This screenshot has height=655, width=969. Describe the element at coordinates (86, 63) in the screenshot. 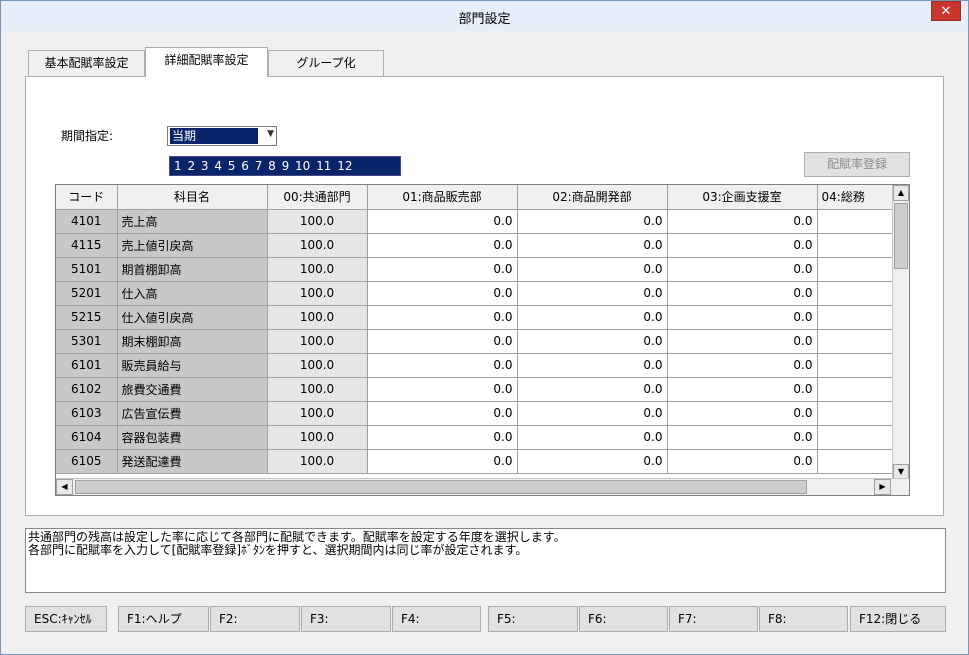

I see `tab-basic-allocation: 基本配賦率設定` at that location.